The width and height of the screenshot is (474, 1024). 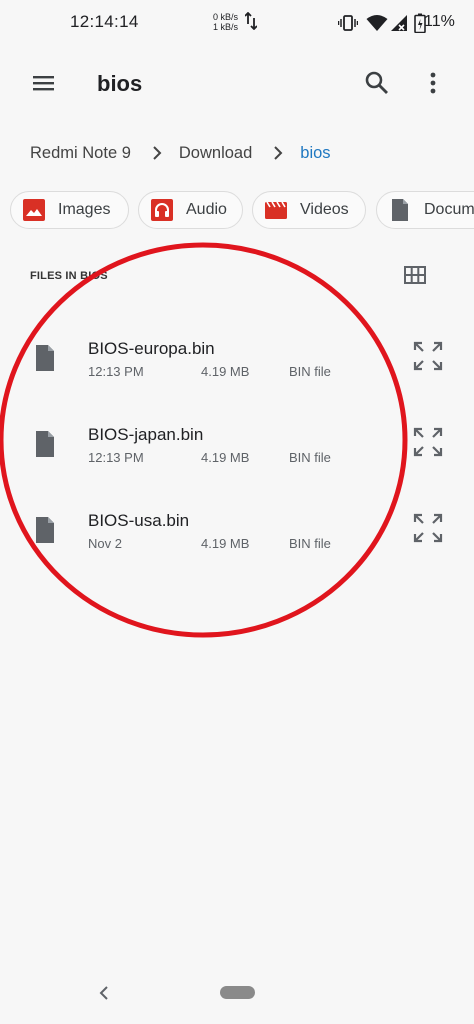 I want to click on chip-documents: Docum, so click(x=425, y=210).